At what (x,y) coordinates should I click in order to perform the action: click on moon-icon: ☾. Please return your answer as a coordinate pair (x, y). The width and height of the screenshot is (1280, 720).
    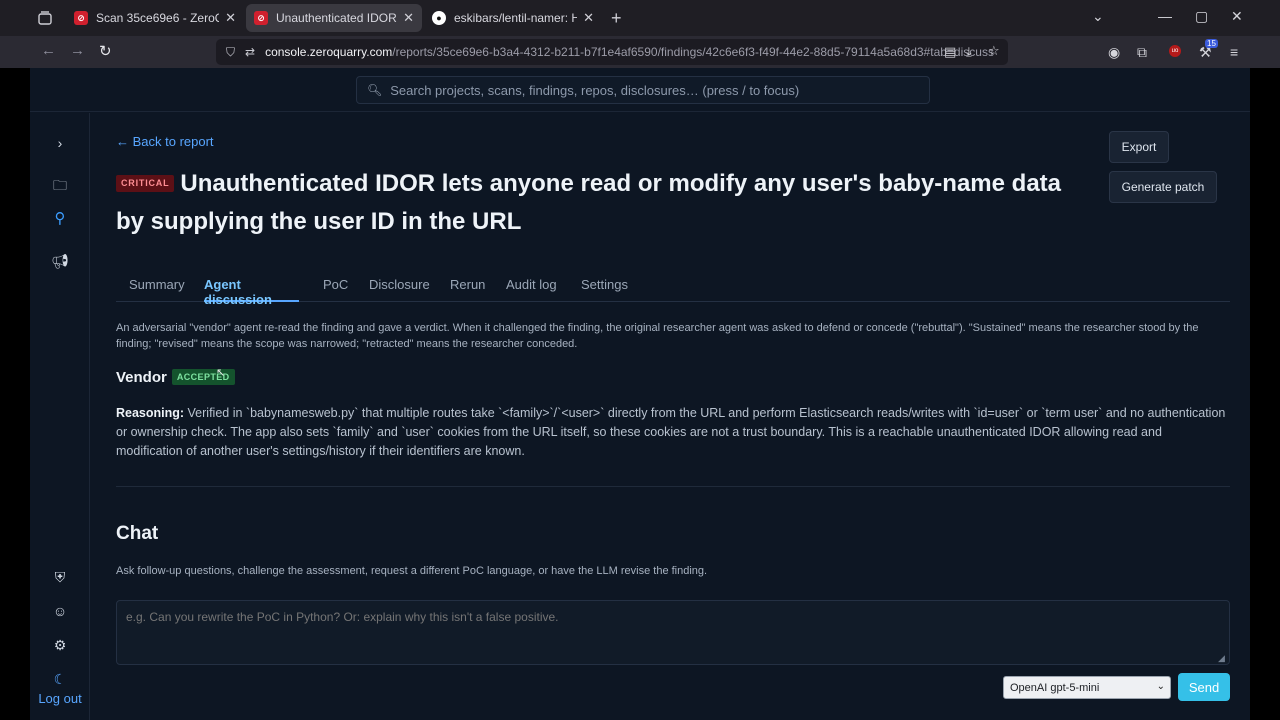
    Looking at the image, I should click on (60, 679).